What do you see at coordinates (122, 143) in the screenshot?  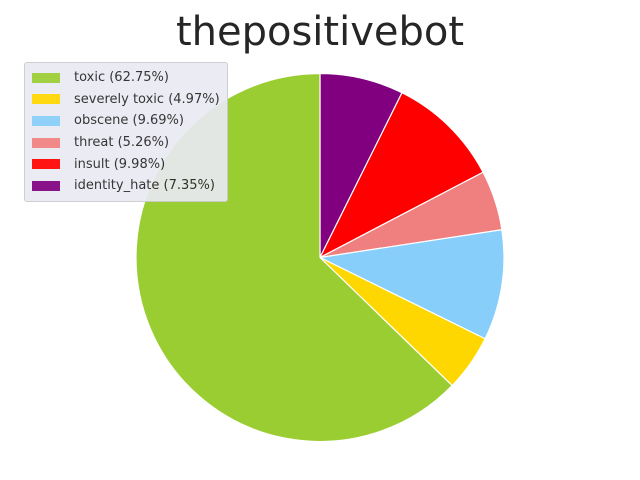 I see `legend-label: threat (5.26%)` at bounding box center [122, 143].